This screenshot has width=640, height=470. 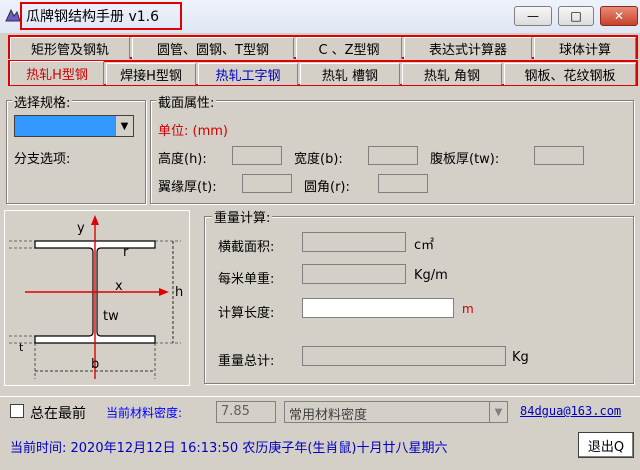 I want to click on diagram-label-t: t, so click(x=21, y=347).